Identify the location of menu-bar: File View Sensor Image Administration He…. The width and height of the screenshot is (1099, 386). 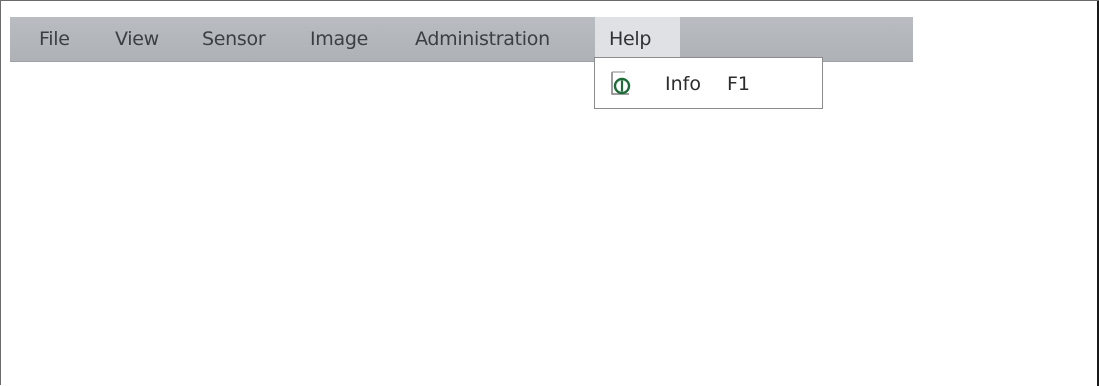
(461, 39).